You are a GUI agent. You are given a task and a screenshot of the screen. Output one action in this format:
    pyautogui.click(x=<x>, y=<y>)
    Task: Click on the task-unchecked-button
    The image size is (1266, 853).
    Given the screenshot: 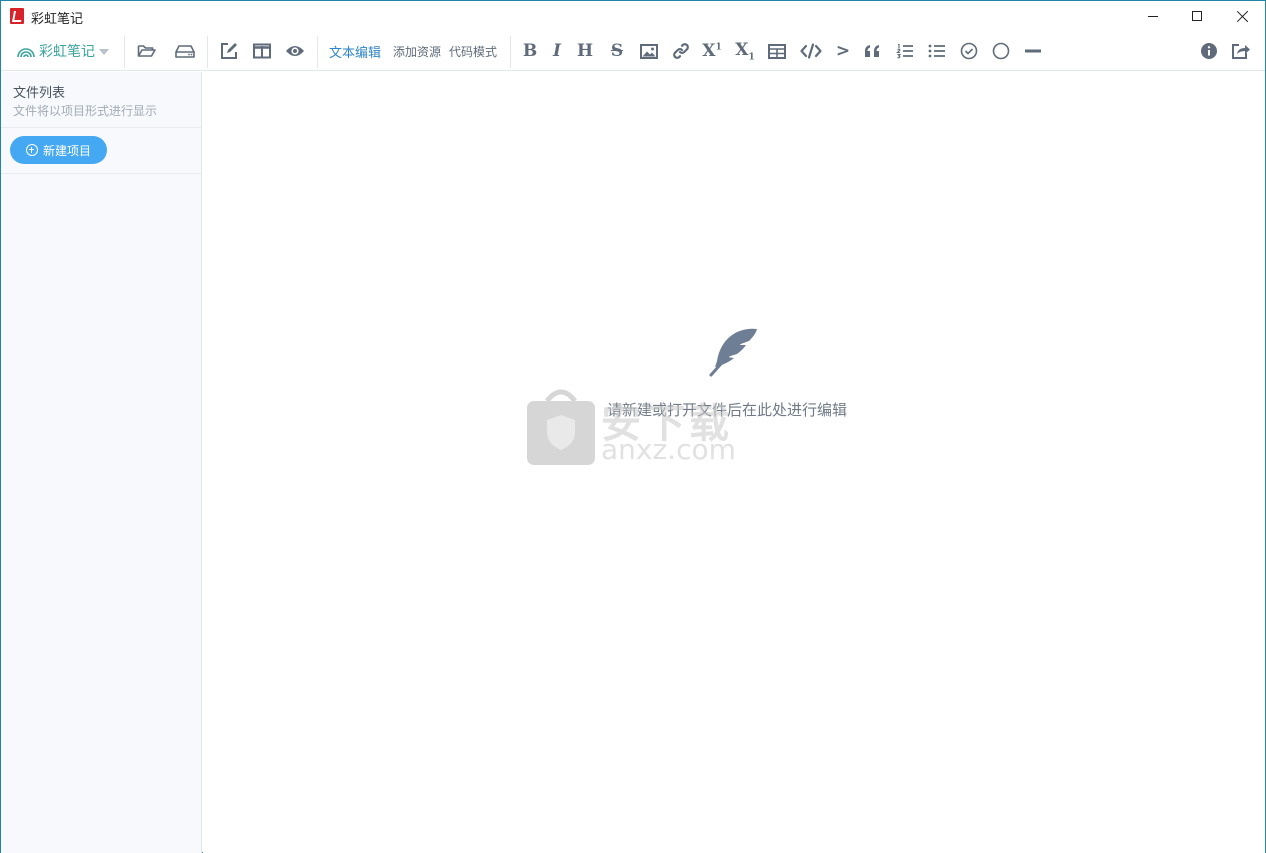 What is the action you would take?
    pyautogui.click(x=1001, y=51)
    